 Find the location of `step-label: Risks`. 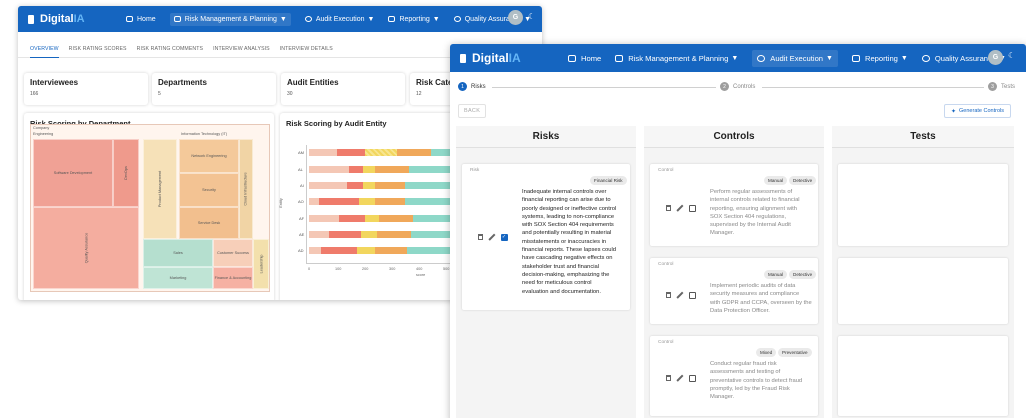

step-label: Risks is located at coordinates (478, 86).